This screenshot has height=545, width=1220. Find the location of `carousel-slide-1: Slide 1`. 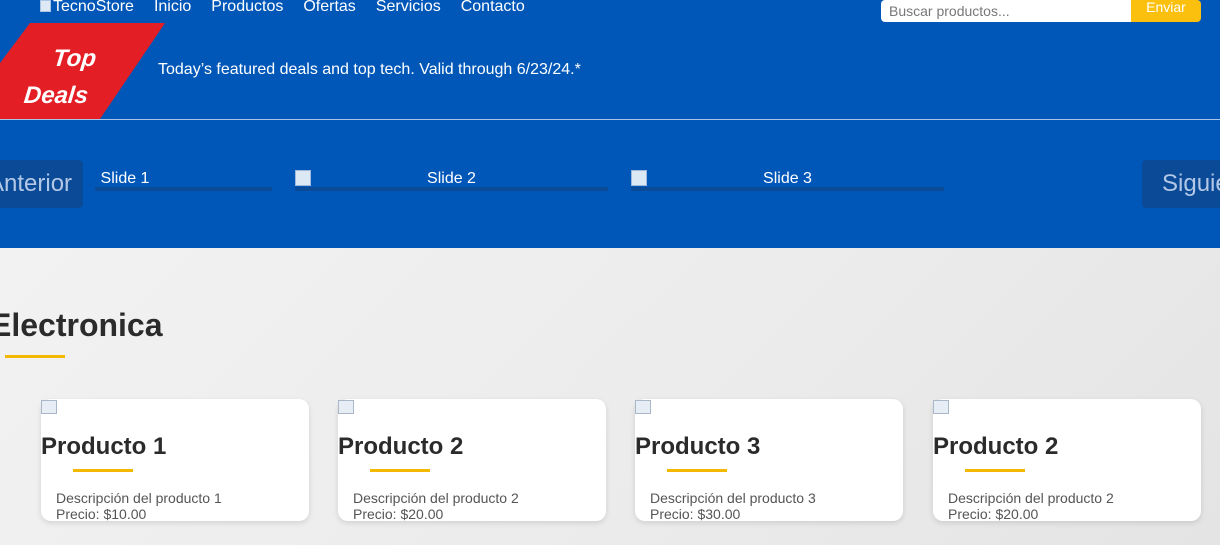

carousel-slide-1: Slide 1 is located at coordinates (183, 181).